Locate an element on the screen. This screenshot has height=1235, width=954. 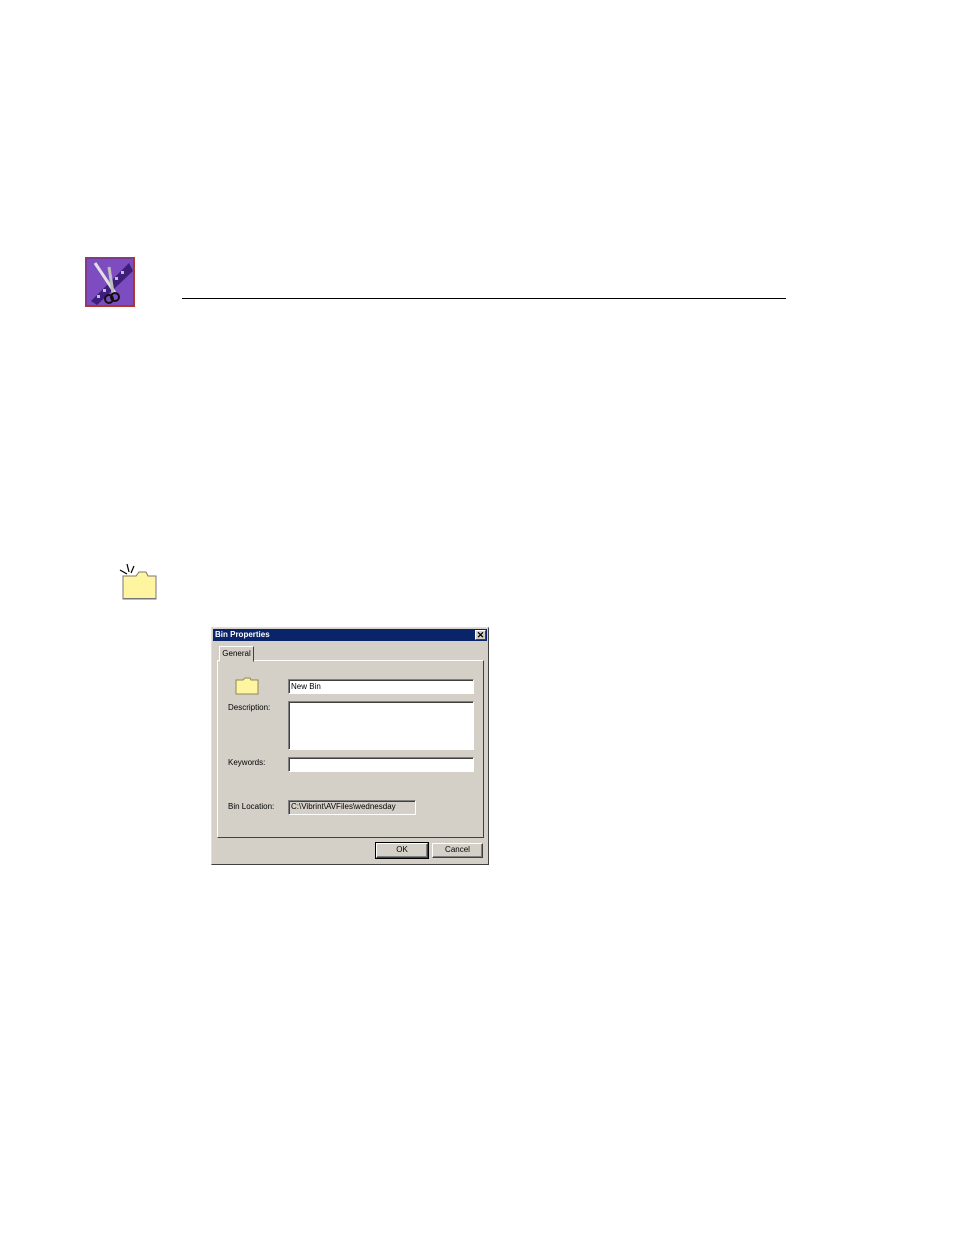
bin-name-input is located at coordinates (381, 686).